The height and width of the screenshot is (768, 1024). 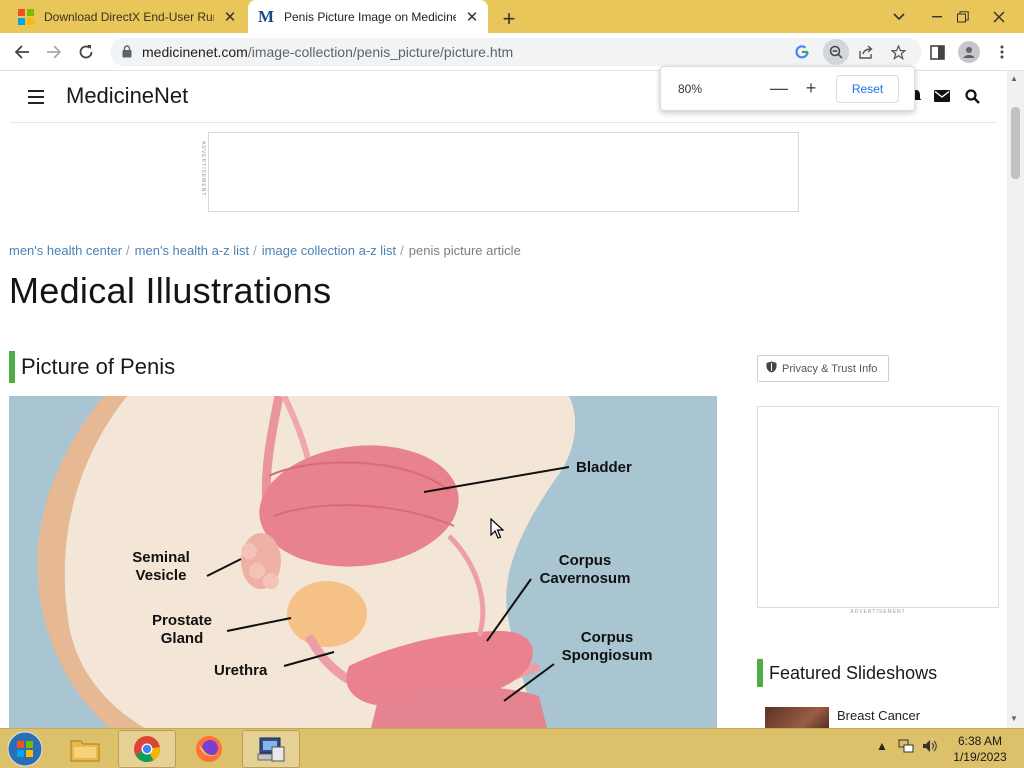 I want to click on restore-icon, so click(x=963, y=16).